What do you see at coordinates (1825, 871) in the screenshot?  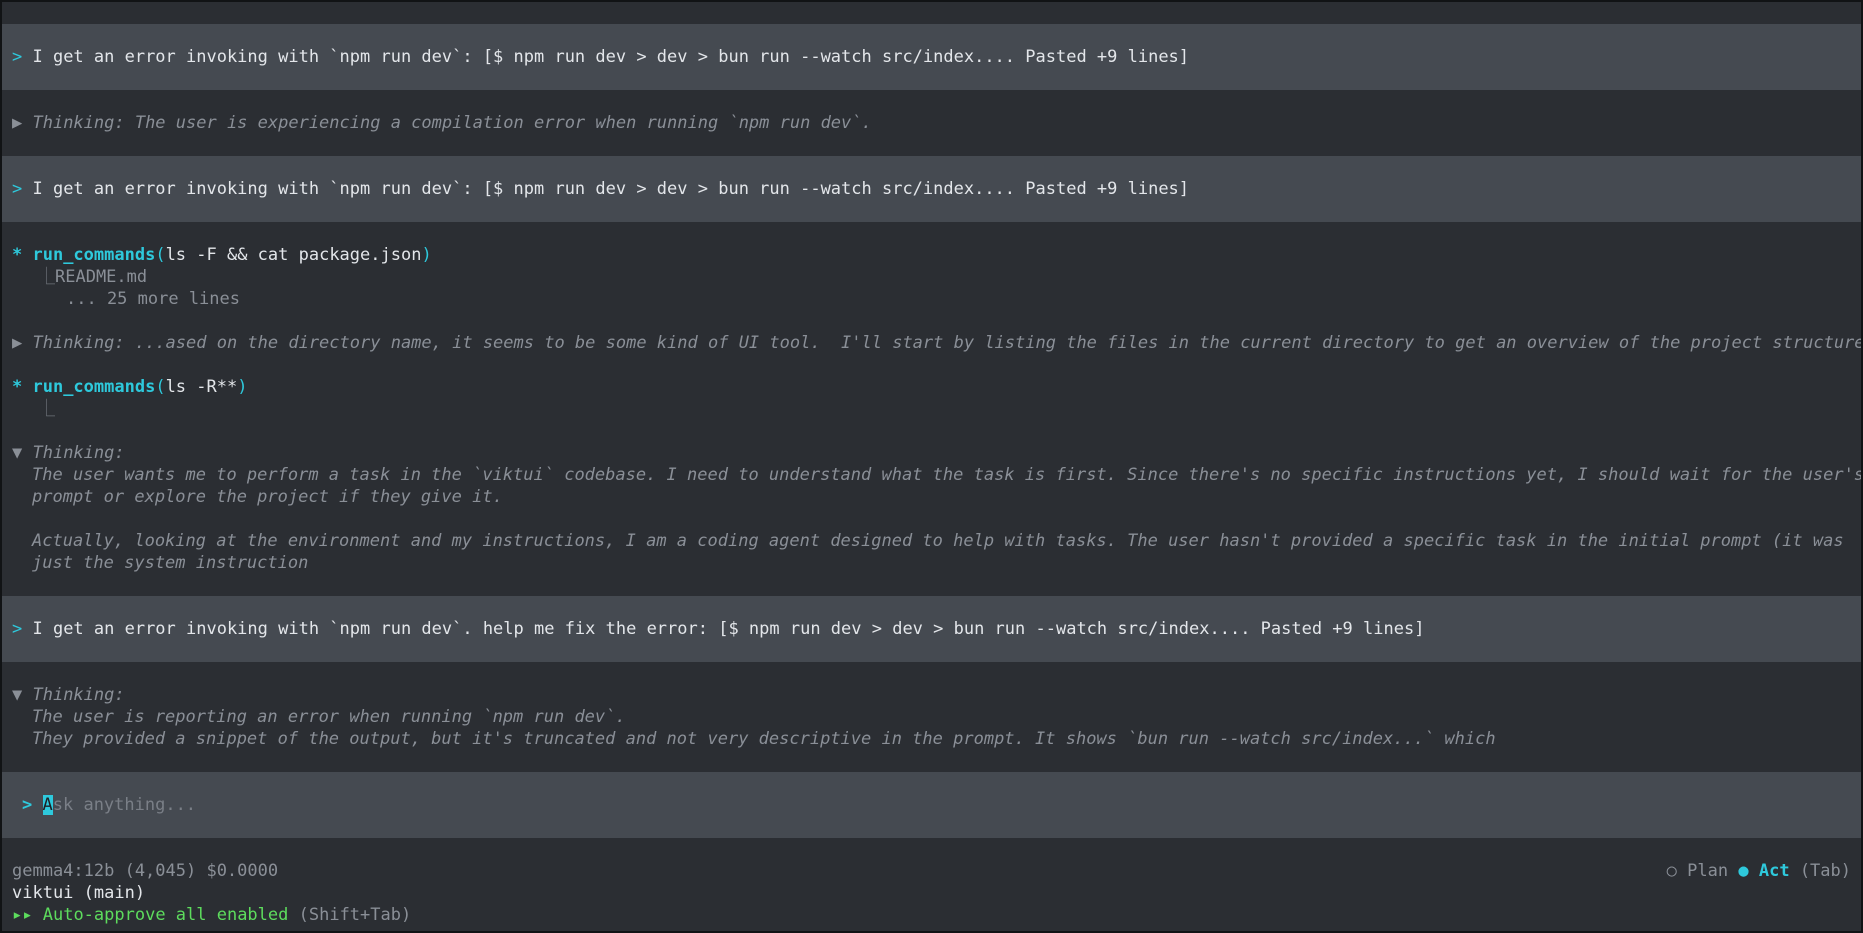 I see `mode-shortcut: (Tab)` at bounding box center [1825, 871].